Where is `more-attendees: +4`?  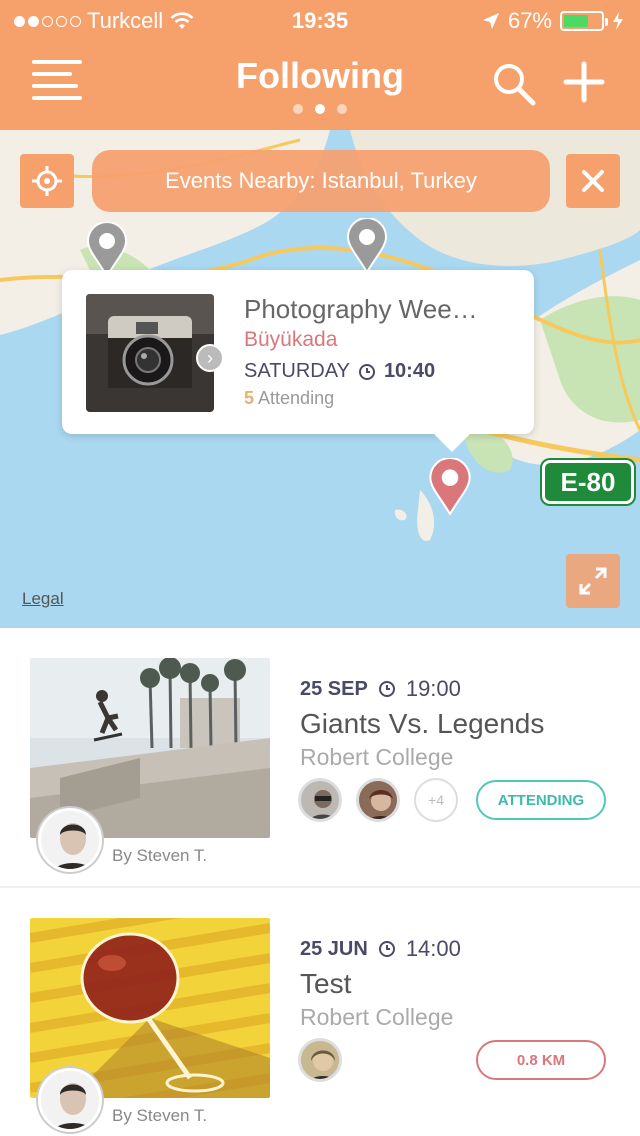
more-attendees: +4 is located at coordinates (436, 800).